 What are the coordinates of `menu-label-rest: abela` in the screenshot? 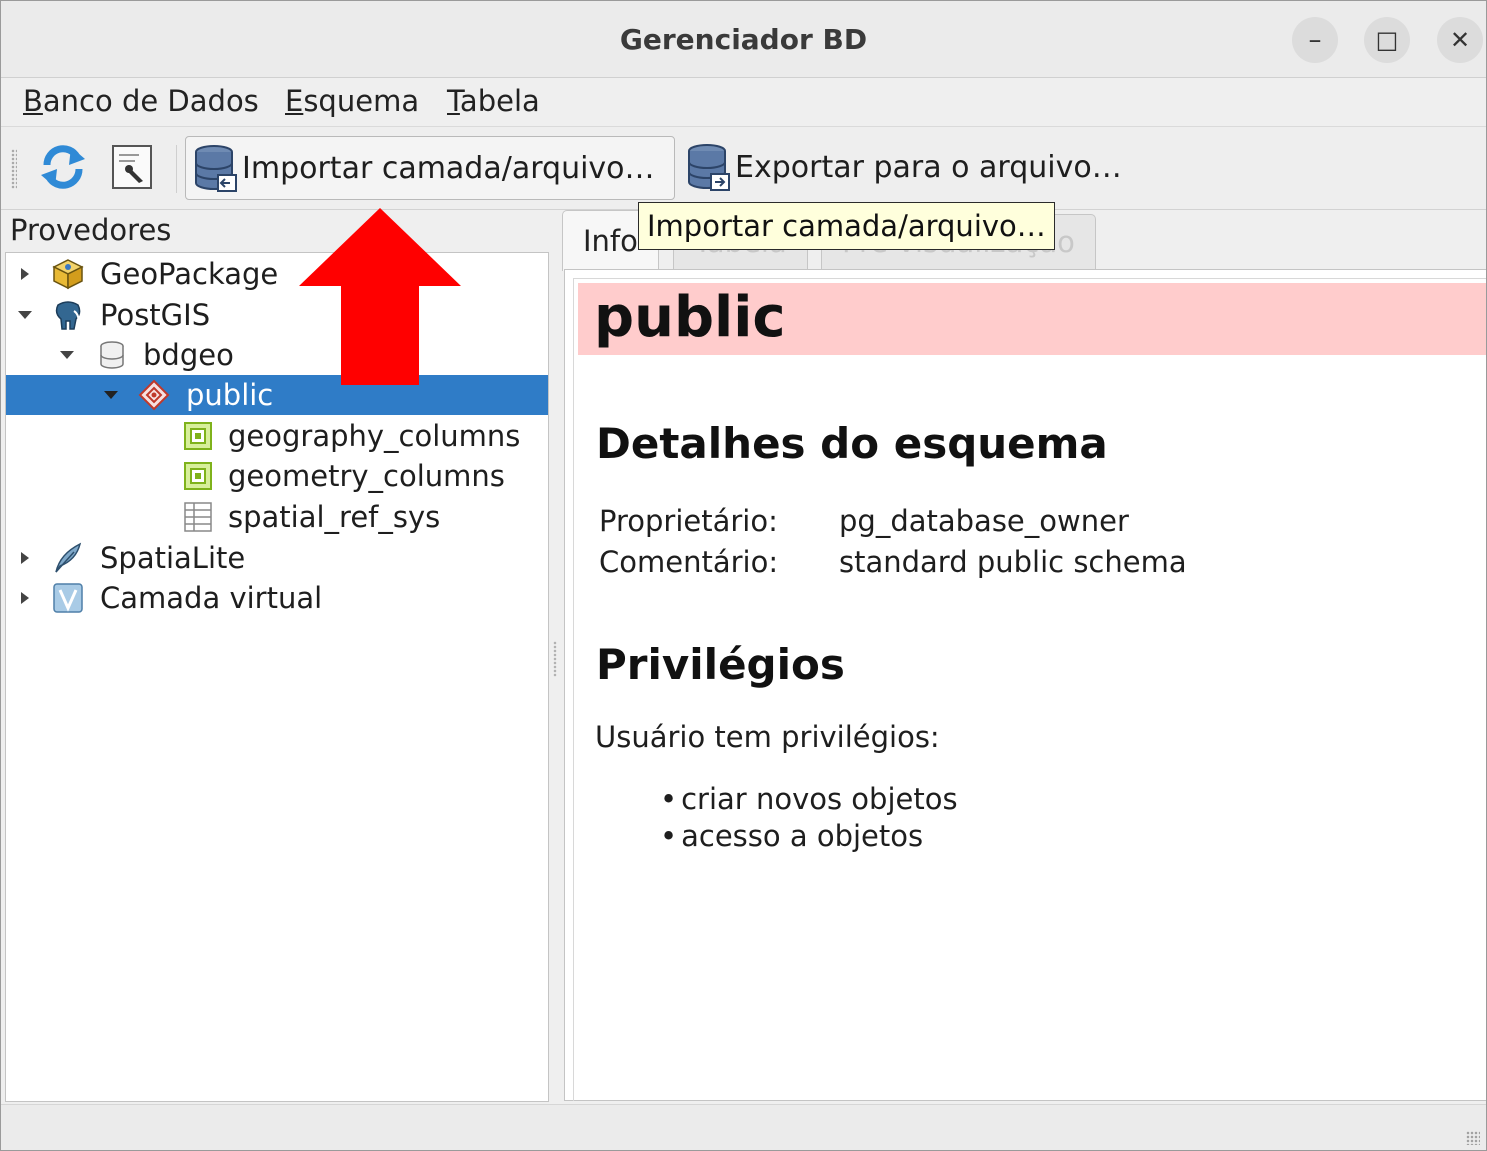 It's located at (499, 101).